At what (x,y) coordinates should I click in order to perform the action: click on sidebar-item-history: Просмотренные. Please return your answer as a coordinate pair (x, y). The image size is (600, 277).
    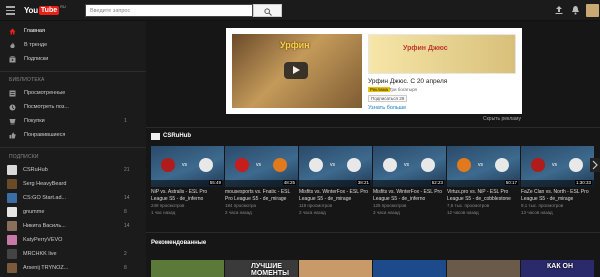
    Looking at the image, I should click on (73, 93).